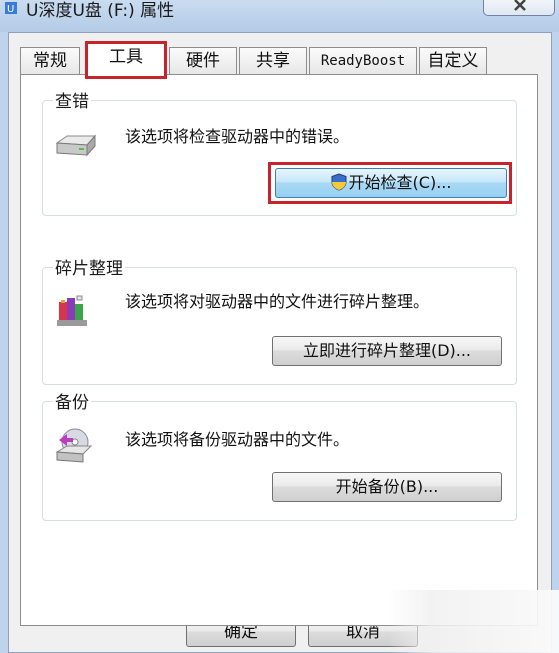 Image resolution: width=559 pixels, height=653 pixels. What do you see at coordinates (72, 310) in the screenshot?
I see `defrag-icon` at bounding box center [72, 310].